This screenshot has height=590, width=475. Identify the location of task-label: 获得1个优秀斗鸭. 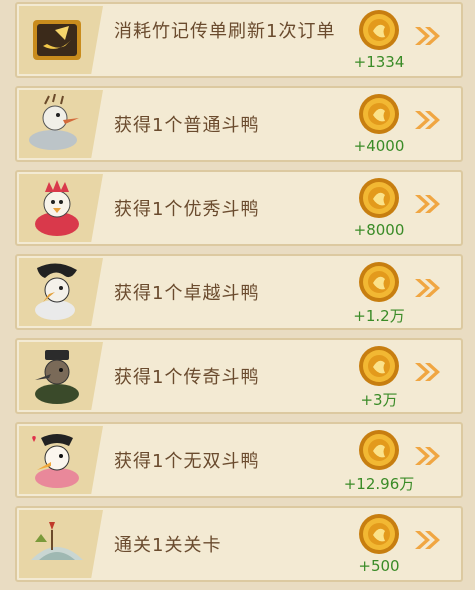
(187, 209).